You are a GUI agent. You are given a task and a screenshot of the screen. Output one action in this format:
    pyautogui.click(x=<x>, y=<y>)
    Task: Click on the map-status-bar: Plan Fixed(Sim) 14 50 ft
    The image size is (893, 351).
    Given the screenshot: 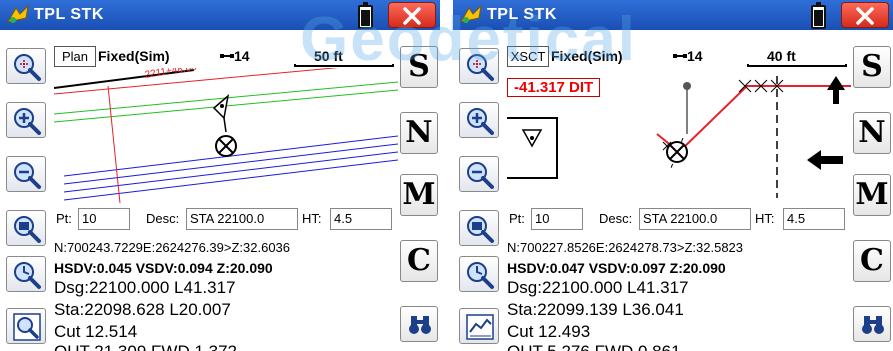 What is the action you would take?
    pyautogui.click(x=226, y=57)
    